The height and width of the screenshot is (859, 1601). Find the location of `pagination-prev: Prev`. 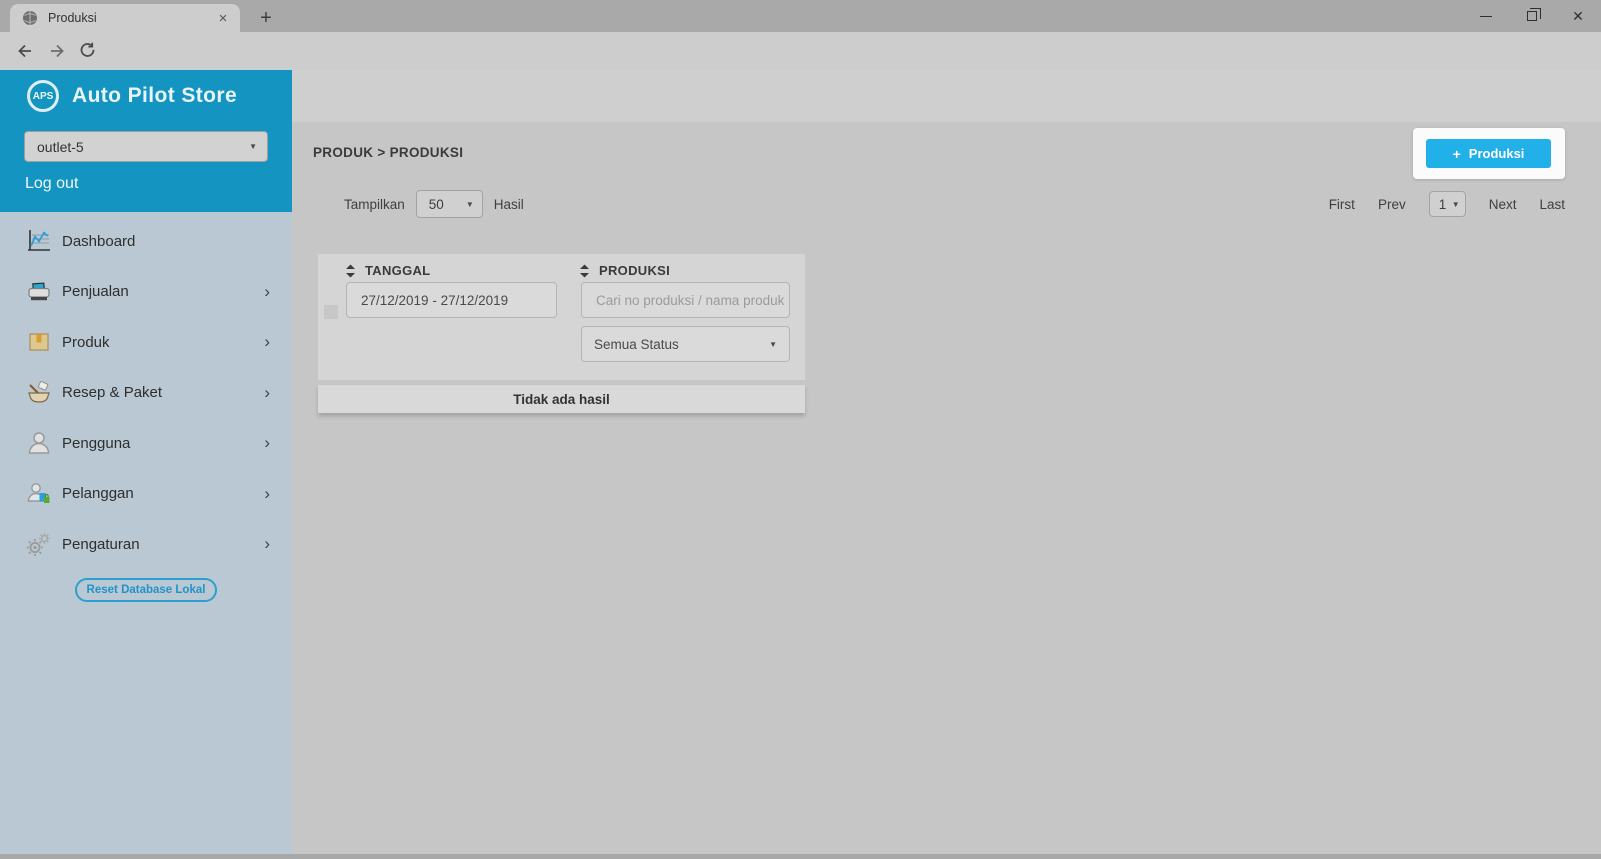

pagination-prev: Prev is located at coordinates (1392, 204).